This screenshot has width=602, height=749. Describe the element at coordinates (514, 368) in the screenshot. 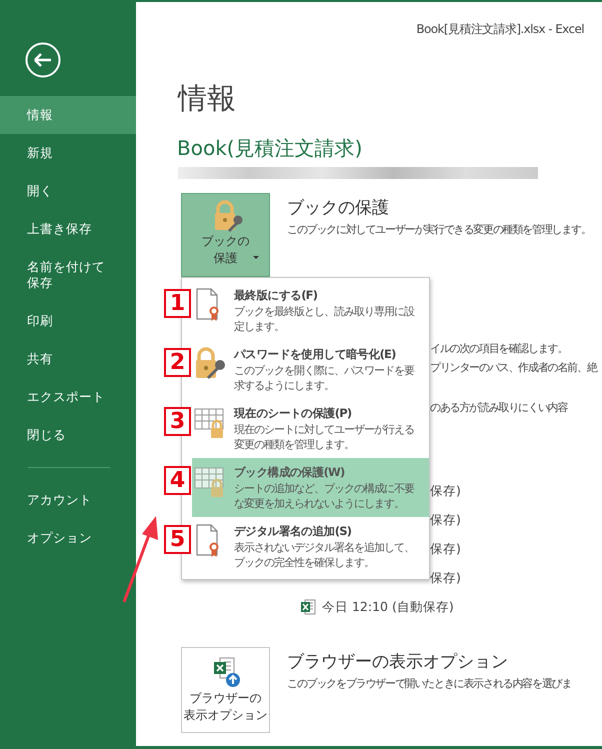

I see `info-text: プリンターのパス、作成者の名前、絶` at that location.